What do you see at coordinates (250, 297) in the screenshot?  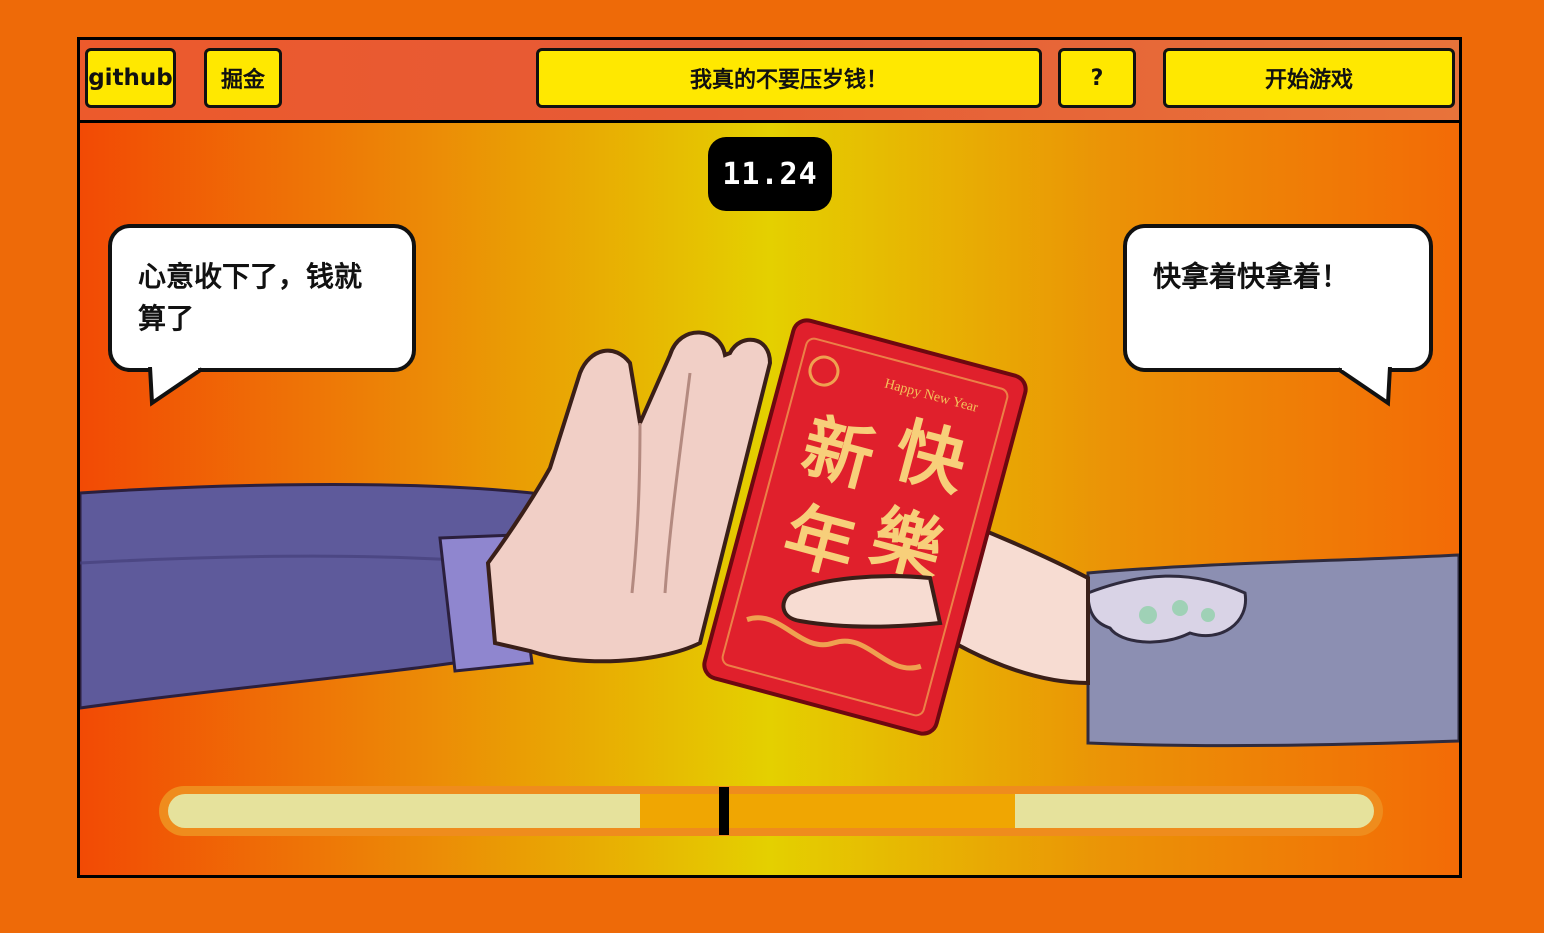 I see `left-speech-text: 心意收下了，钱就算了` at bounding box center [250, 297].